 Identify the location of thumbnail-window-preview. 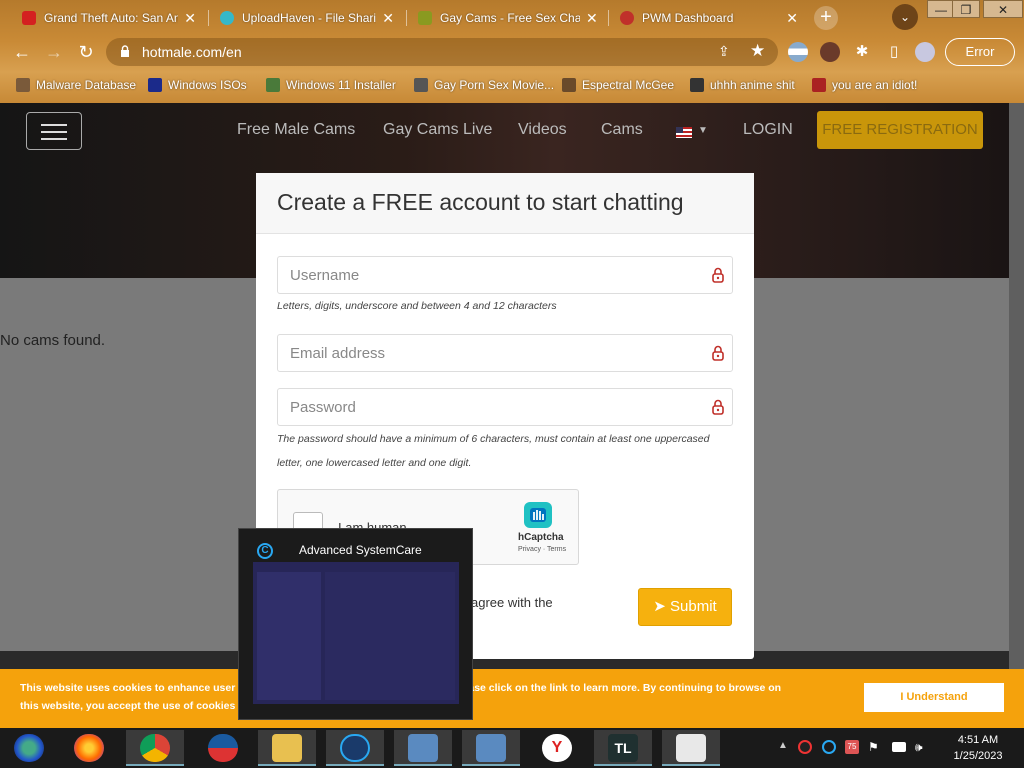
(356, 633).